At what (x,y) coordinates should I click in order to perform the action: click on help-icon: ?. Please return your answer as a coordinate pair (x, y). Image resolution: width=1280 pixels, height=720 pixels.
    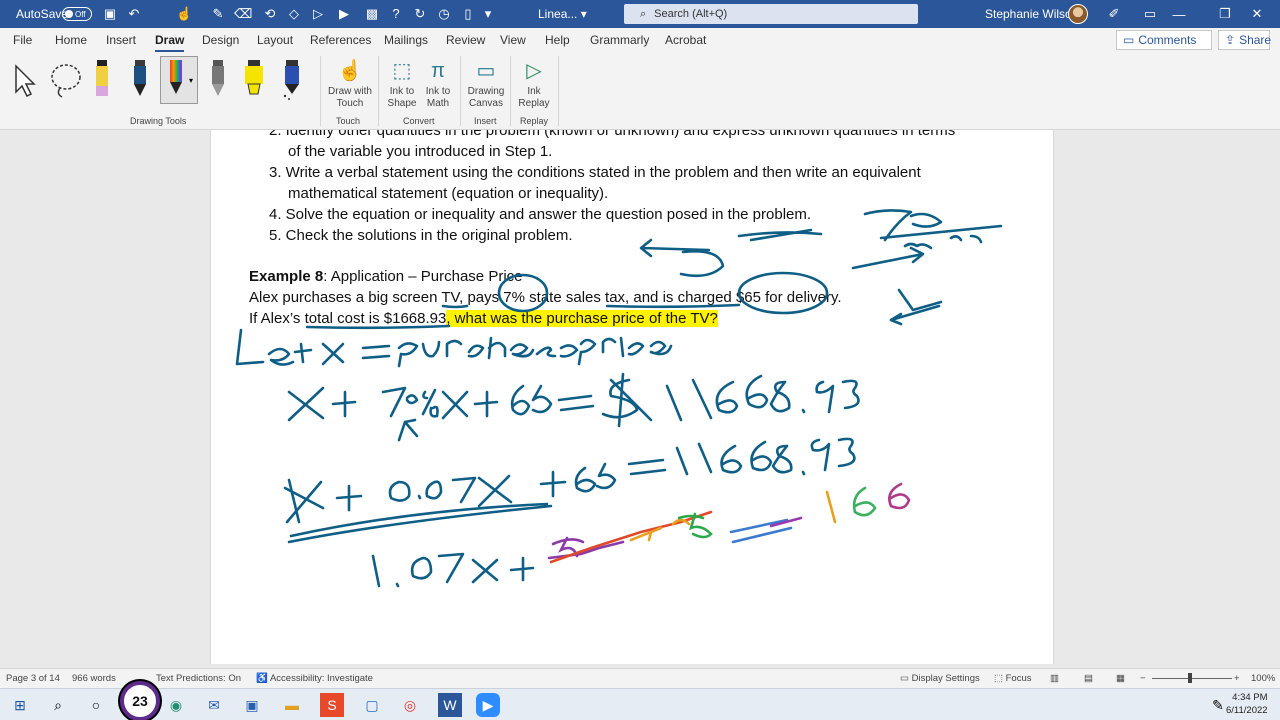
    Looking at the image, I should click on (396, 14).